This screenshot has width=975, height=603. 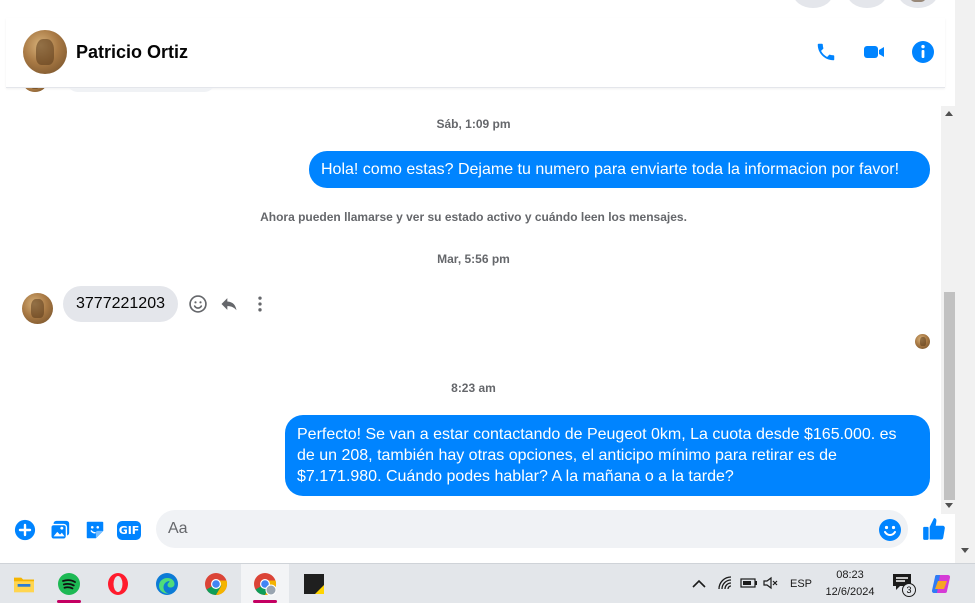 I want to click on info-icon, so click(x=923, y=52).